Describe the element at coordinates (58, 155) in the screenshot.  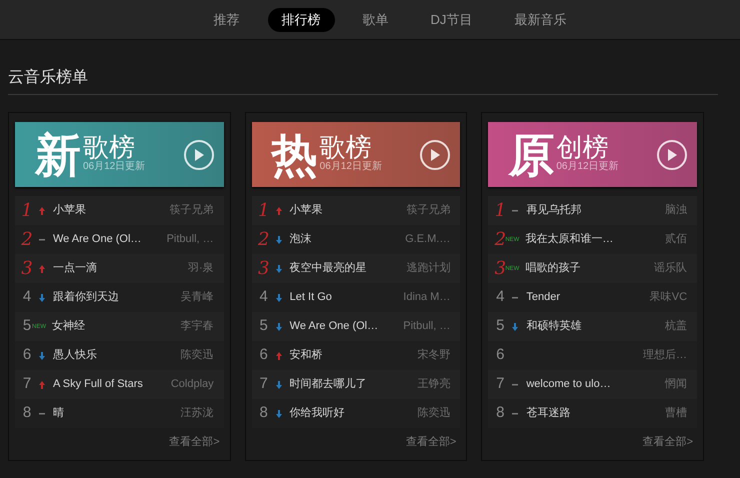
I see `banner-big-character: 新` at that location.